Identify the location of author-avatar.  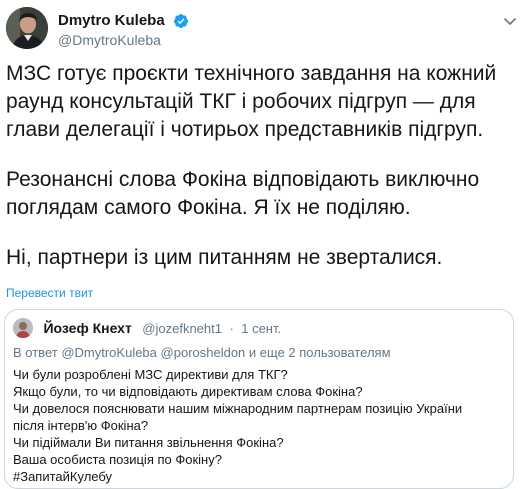
(27, 28).